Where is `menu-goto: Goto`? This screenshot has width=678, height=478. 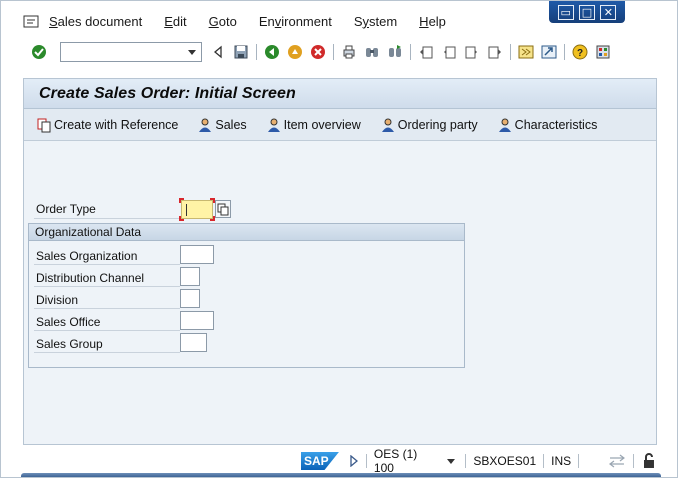 menu-goto: Goto is located at coordinates (223, 21).